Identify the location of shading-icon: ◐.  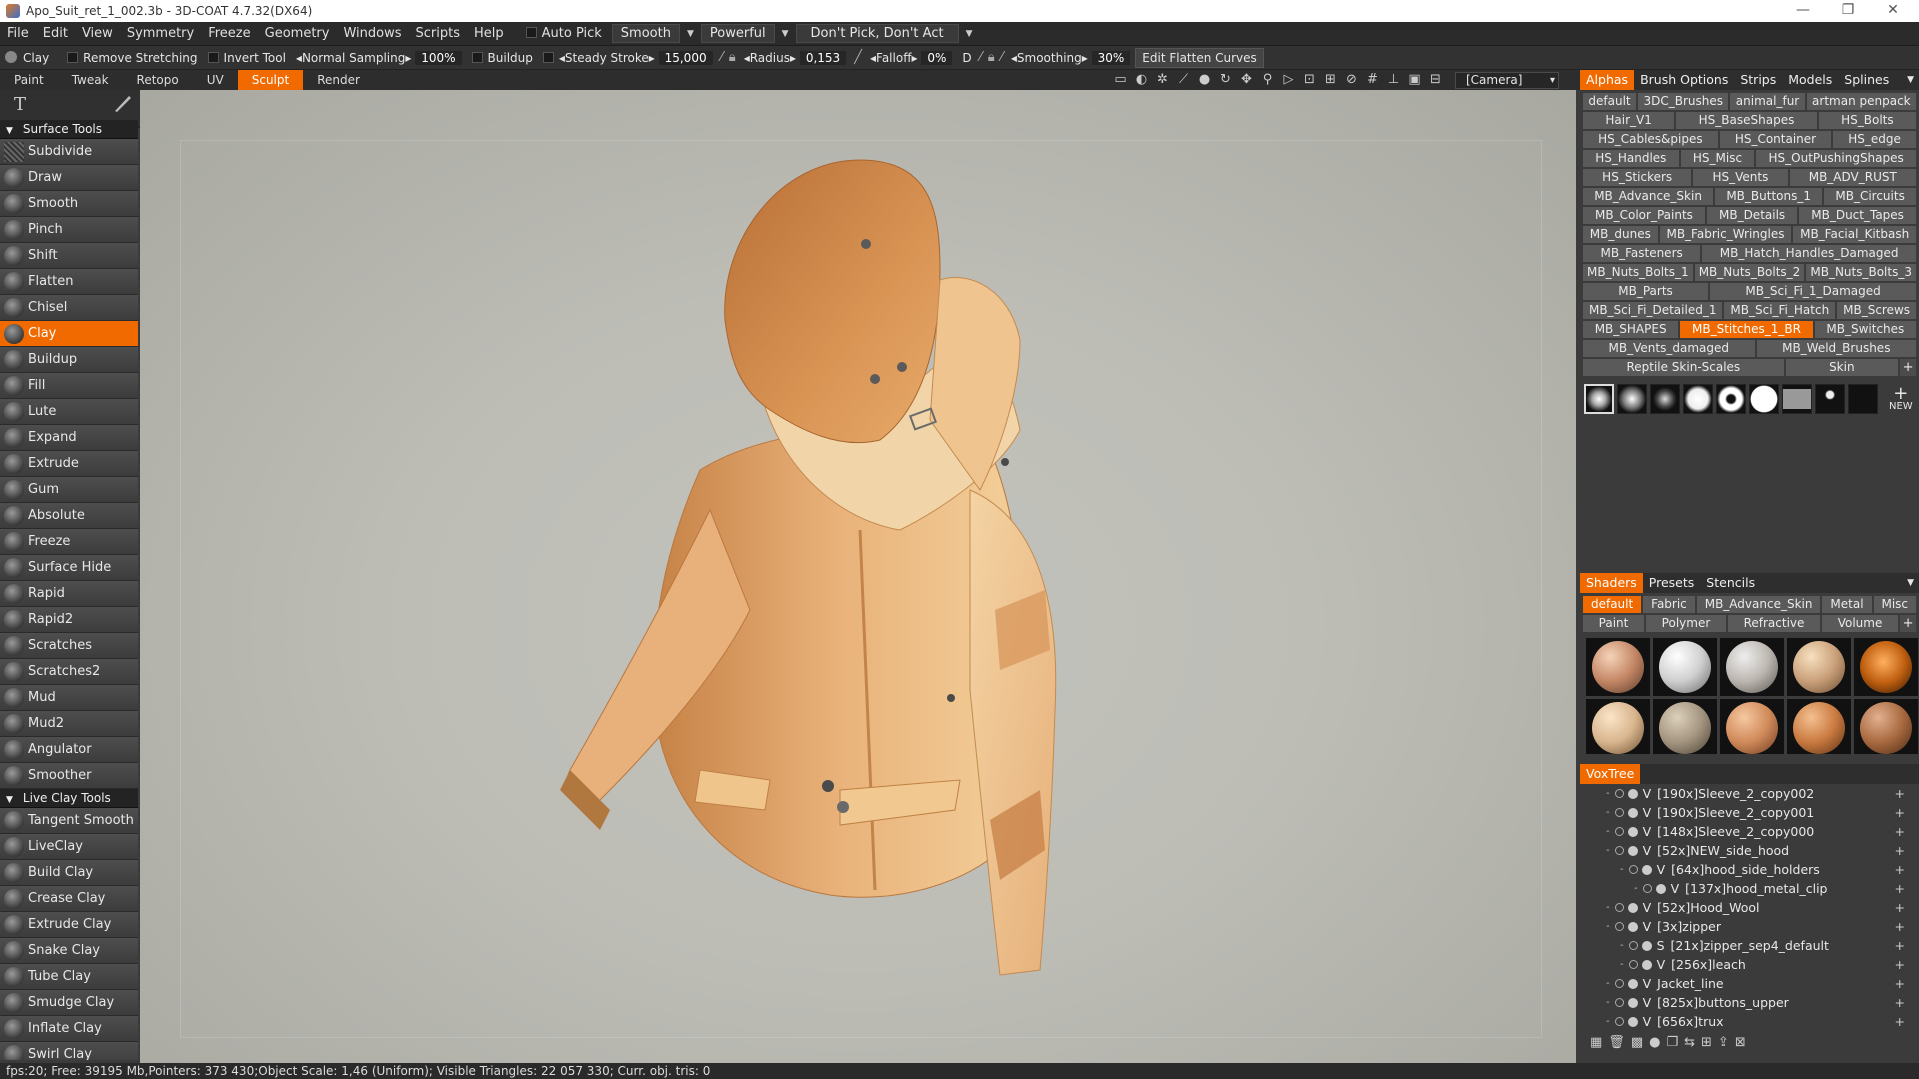
(1141, 80).